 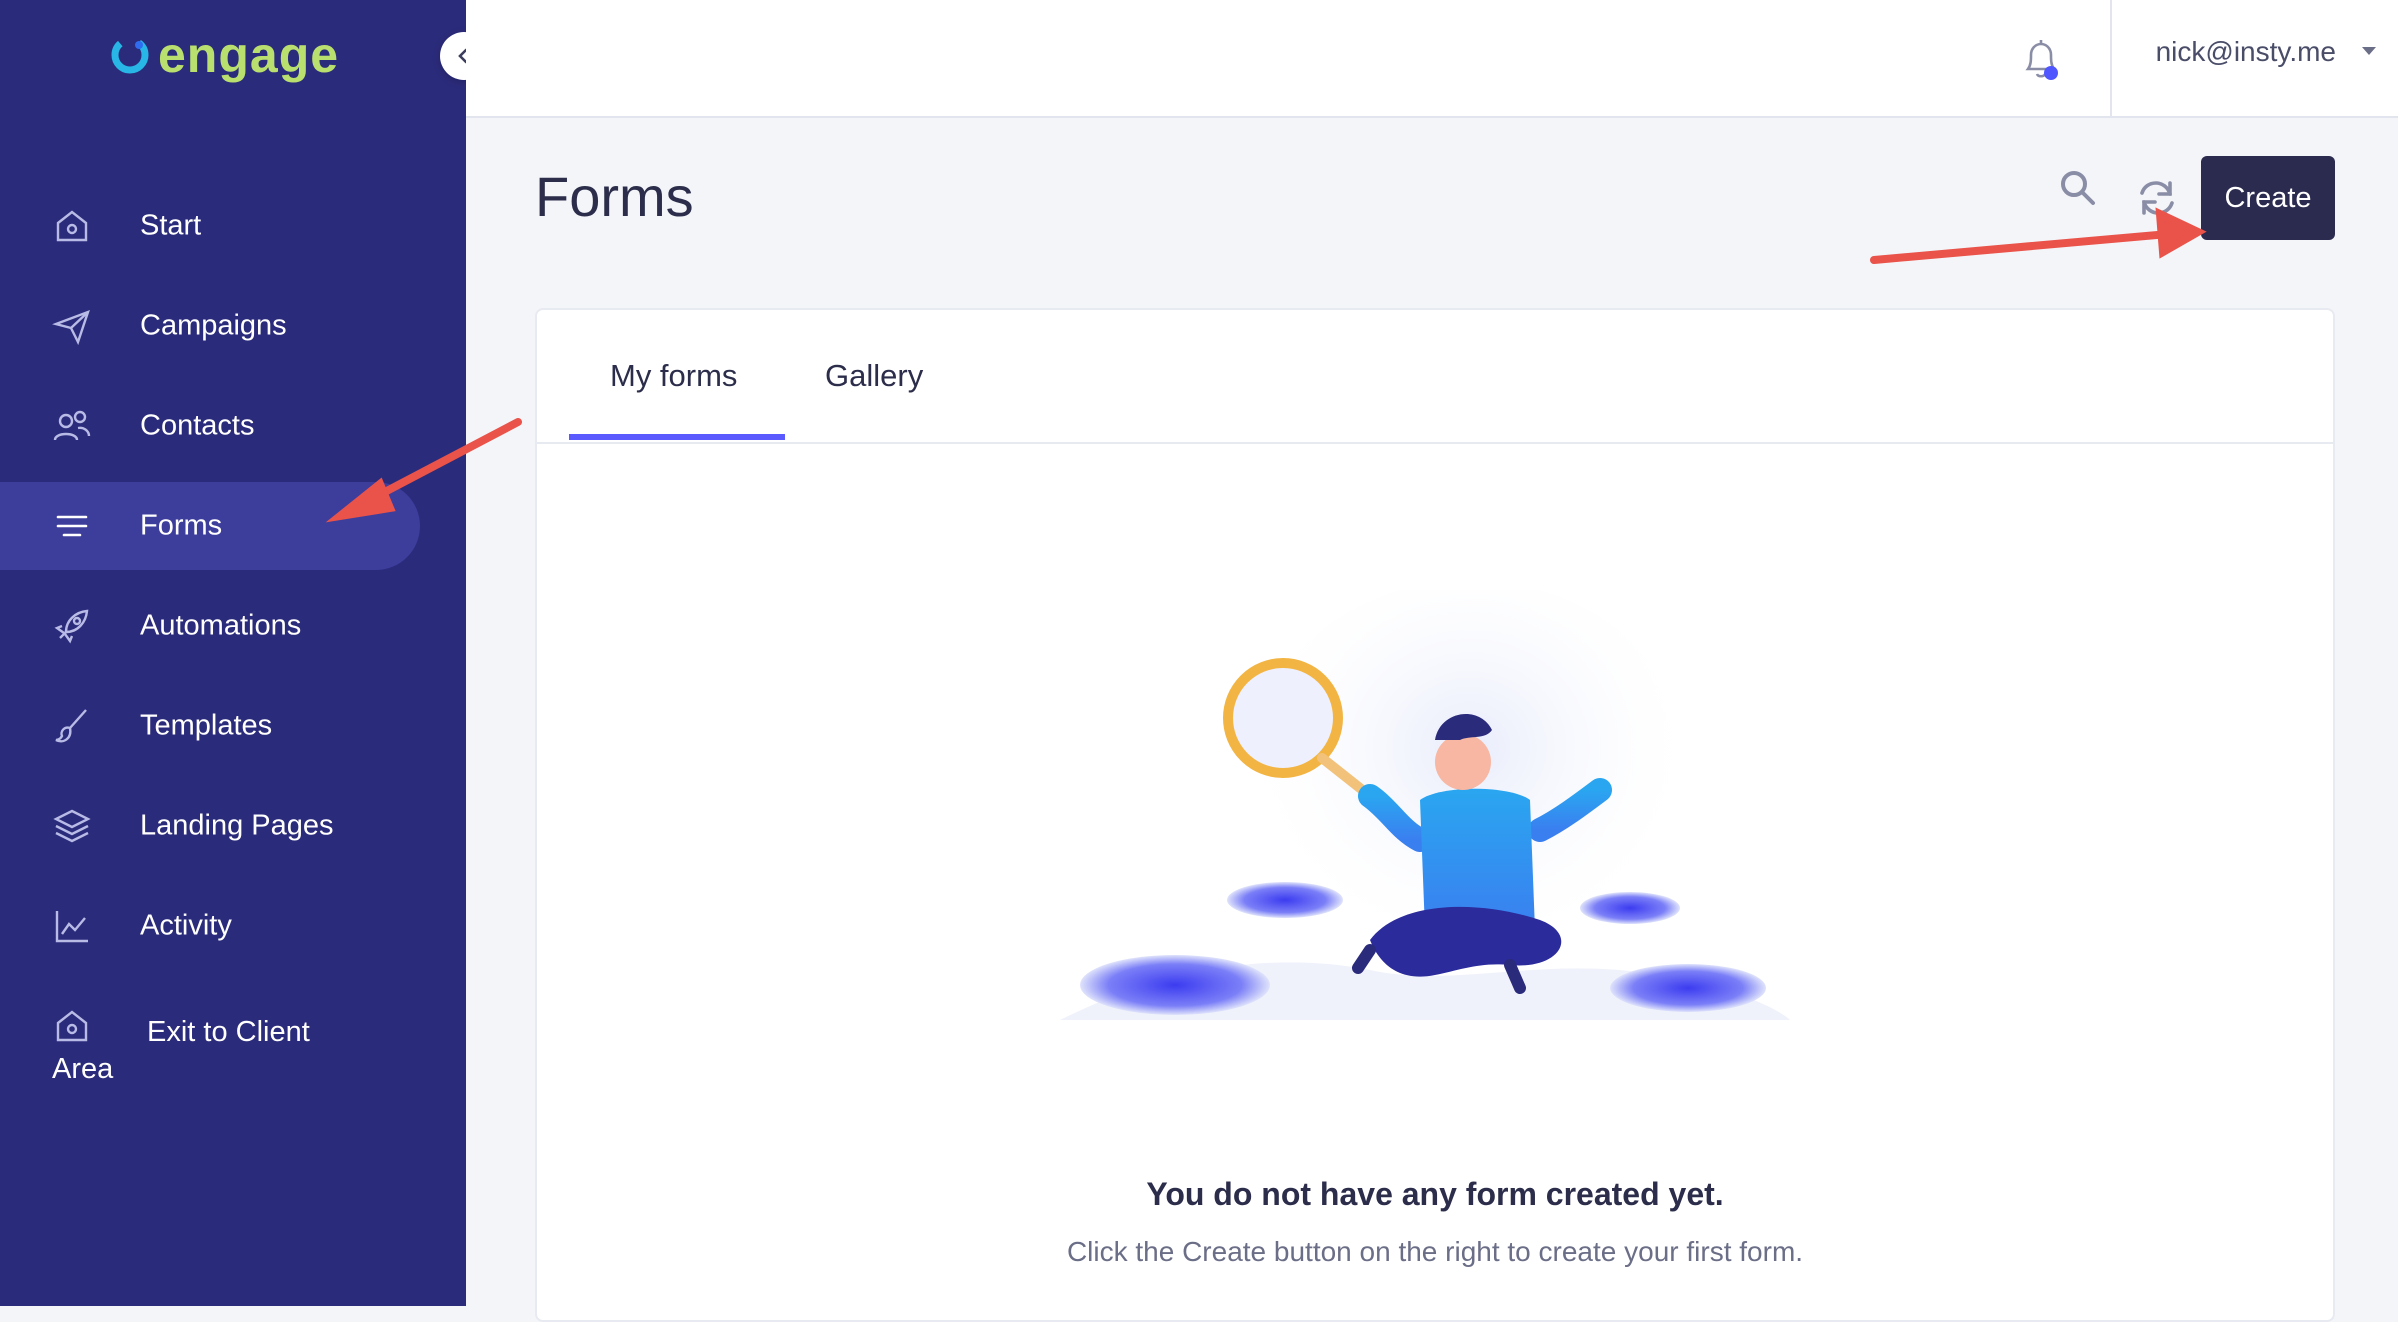 I want to click on tab-my-forms: My forms, so click(x=673, y=376).